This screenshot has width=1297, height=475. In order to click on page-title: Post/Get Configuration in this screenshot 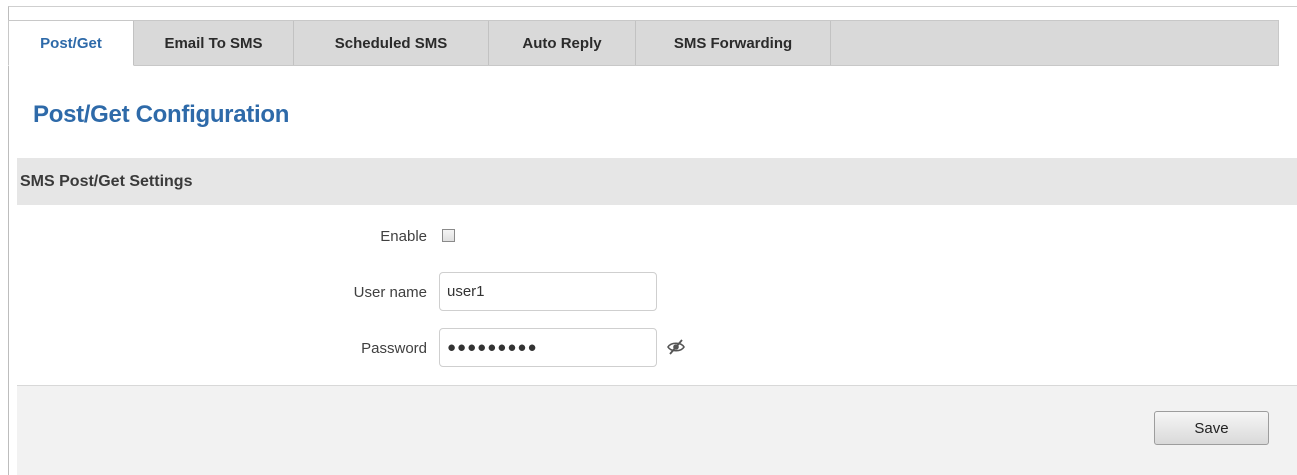, I will do `click(161, 114)`.